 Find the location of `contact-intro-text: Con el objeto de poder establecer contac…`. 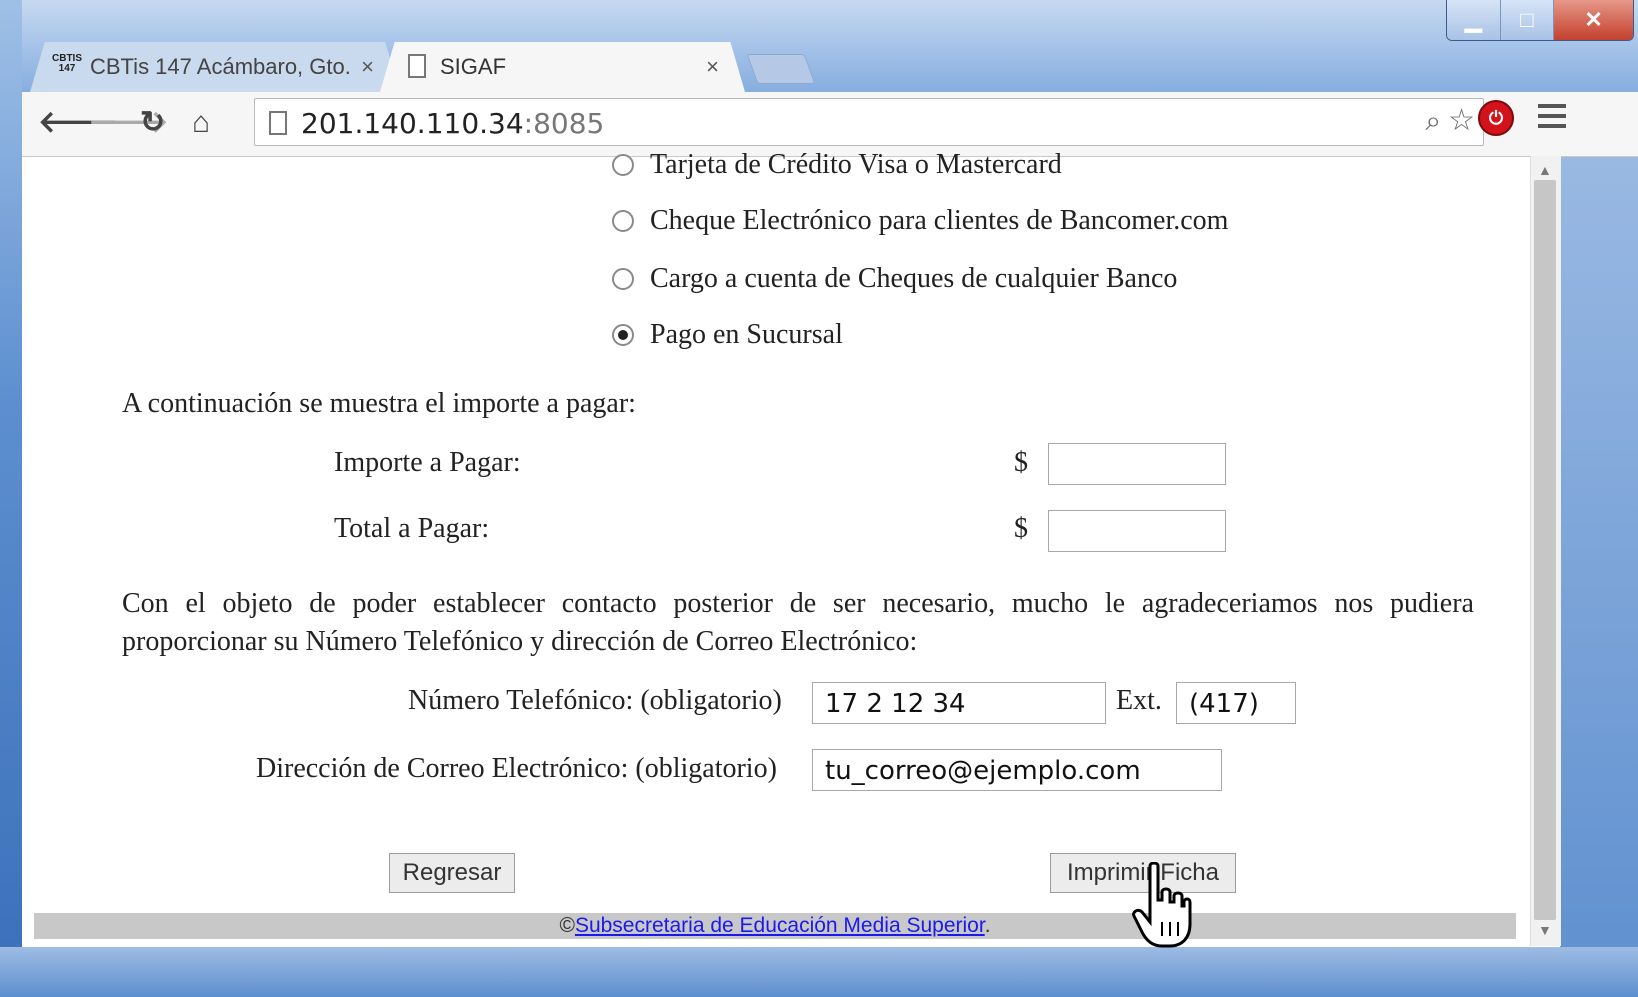

contact-intro-text: Con el objeto de poder establecer contac… is located at coordinates (798, 622).